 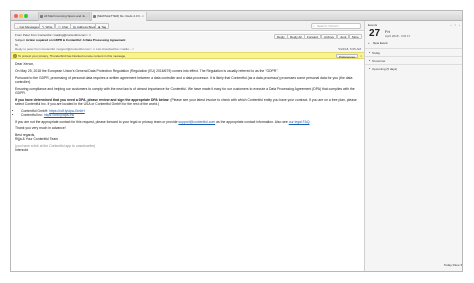 I want to click on tag-label: Tag, so click(x=104, y=27).